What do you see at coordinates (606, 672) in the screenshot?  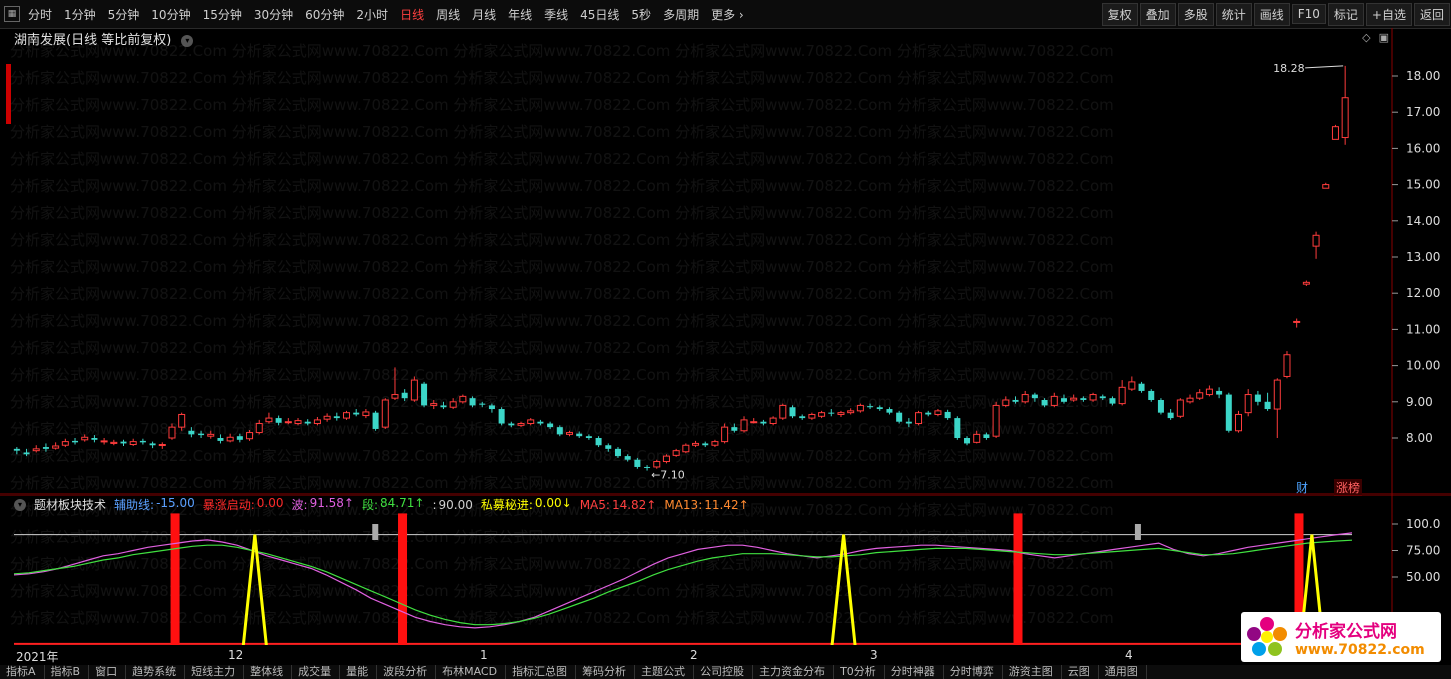 I see `bottom-tab: 筹码分析` at bounding box center [606, 672].